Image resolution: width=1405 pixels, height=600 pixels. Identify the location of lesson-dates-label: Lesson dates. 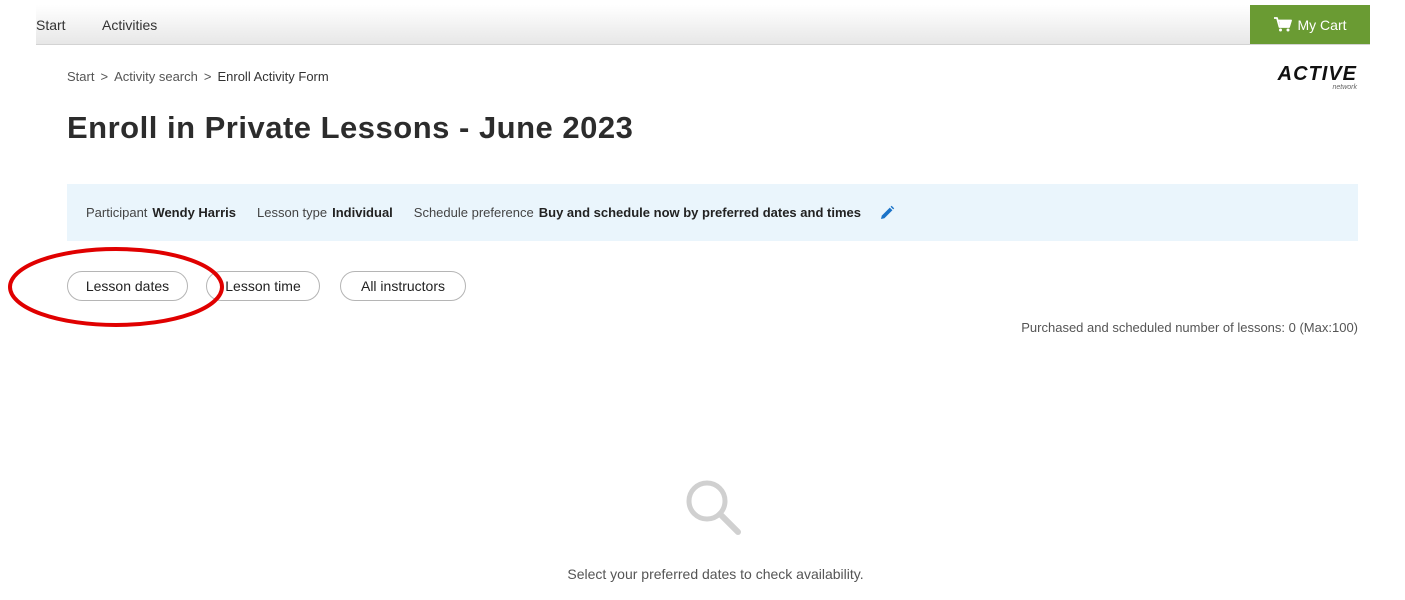
(127, 286).